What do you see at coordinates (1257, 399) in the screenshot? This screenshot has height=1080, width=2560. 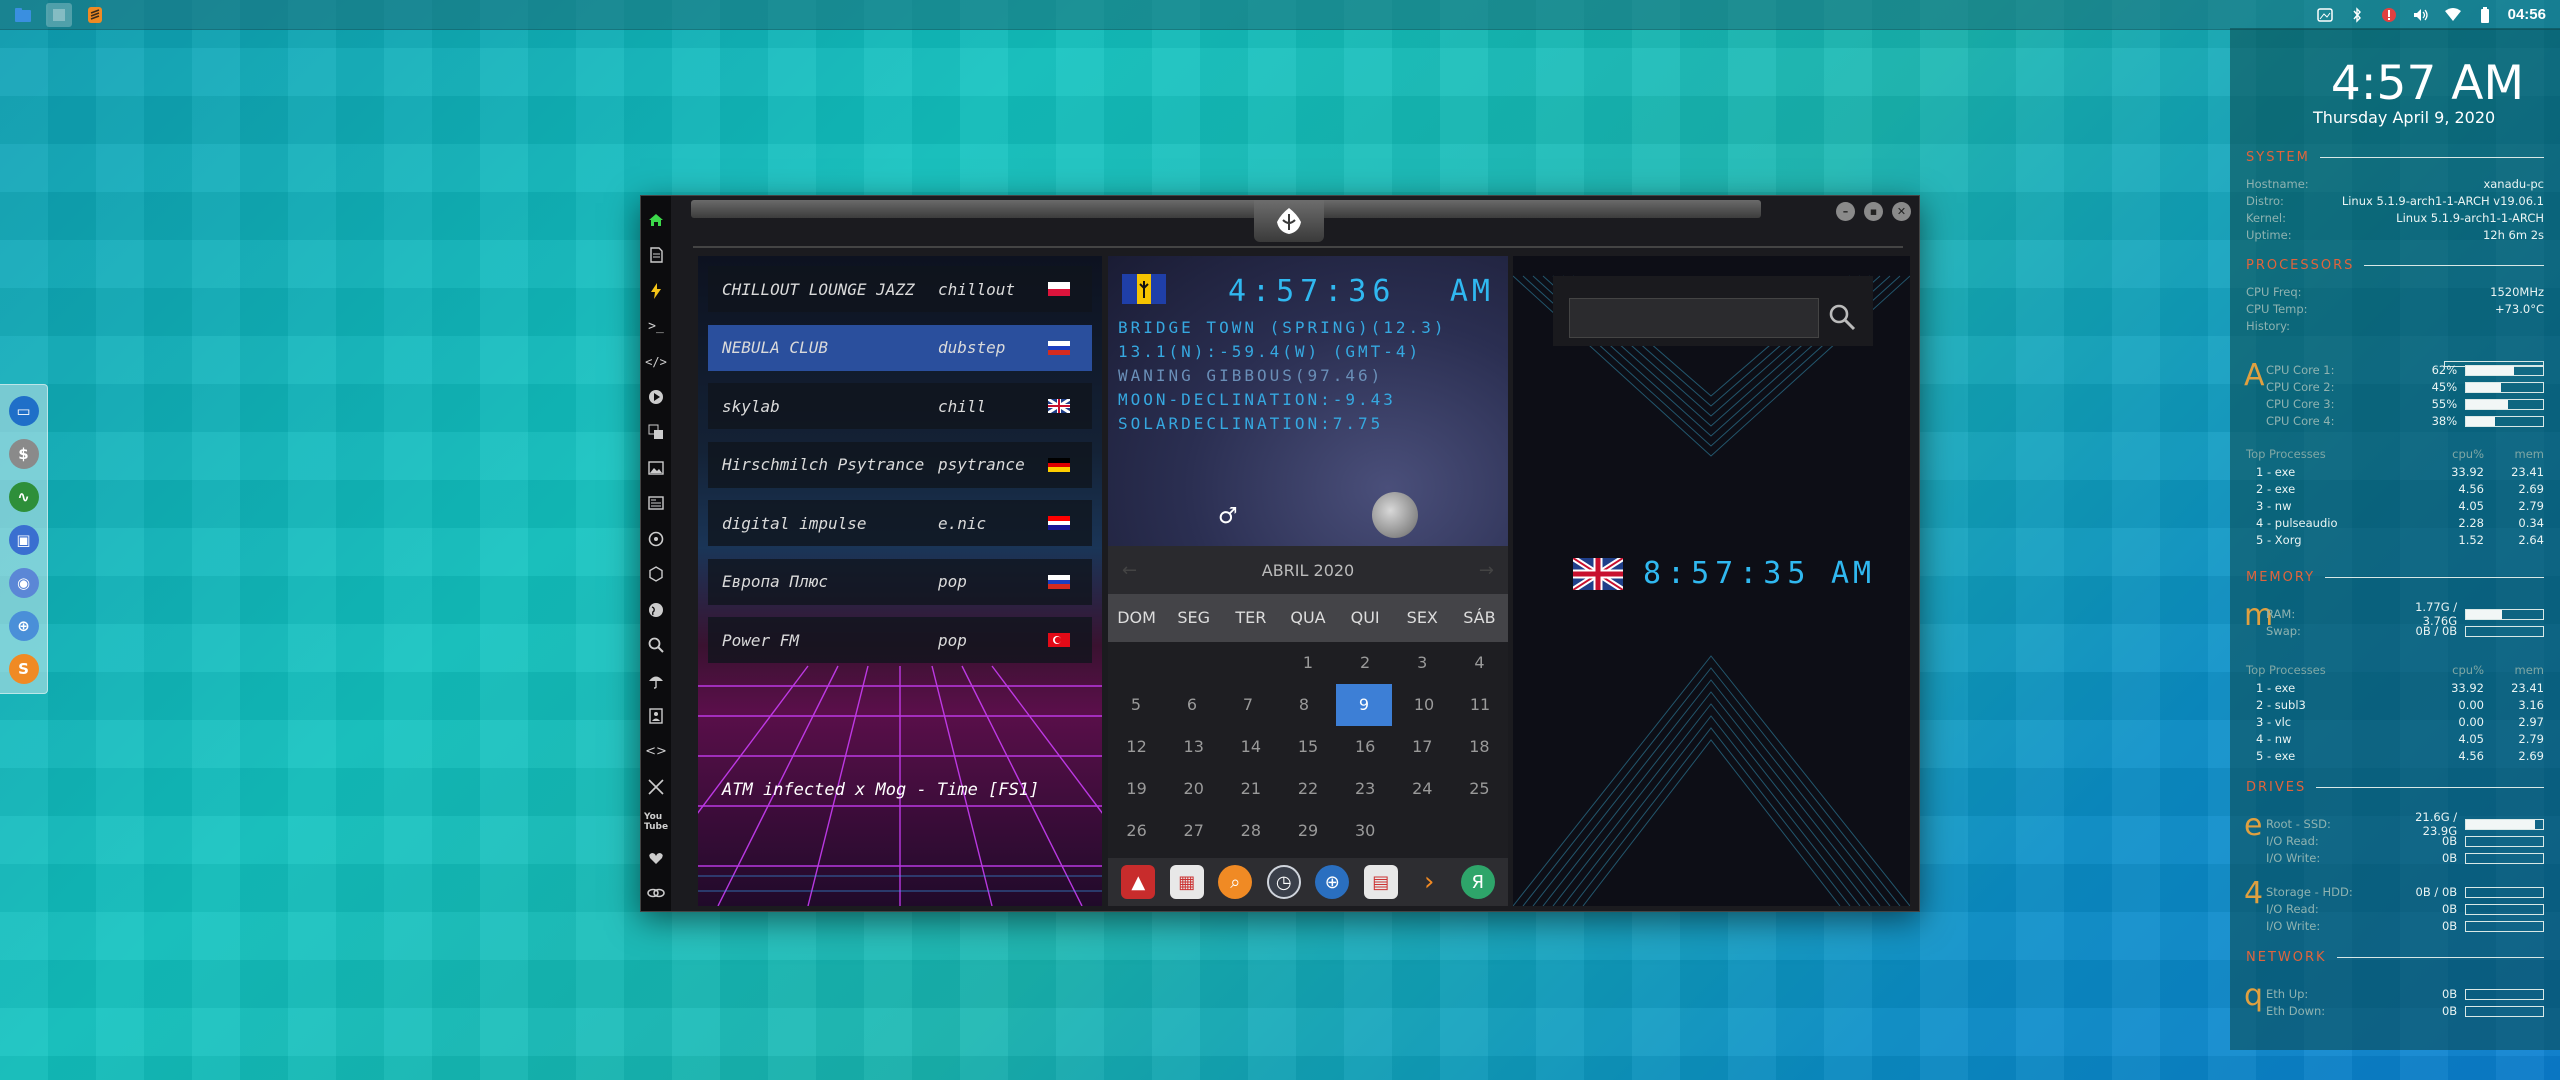 I see `astro-line: MOON-DECLINATION:-9.43` at bounding box center [1257, 399].